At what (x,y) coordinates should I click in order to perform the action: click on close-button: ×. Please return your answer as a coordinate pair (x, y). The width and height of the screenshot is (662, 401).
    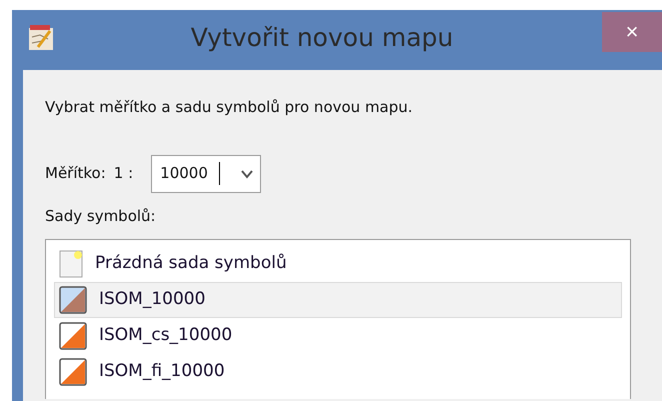
    Looking at the image, I should click on (632, 32).